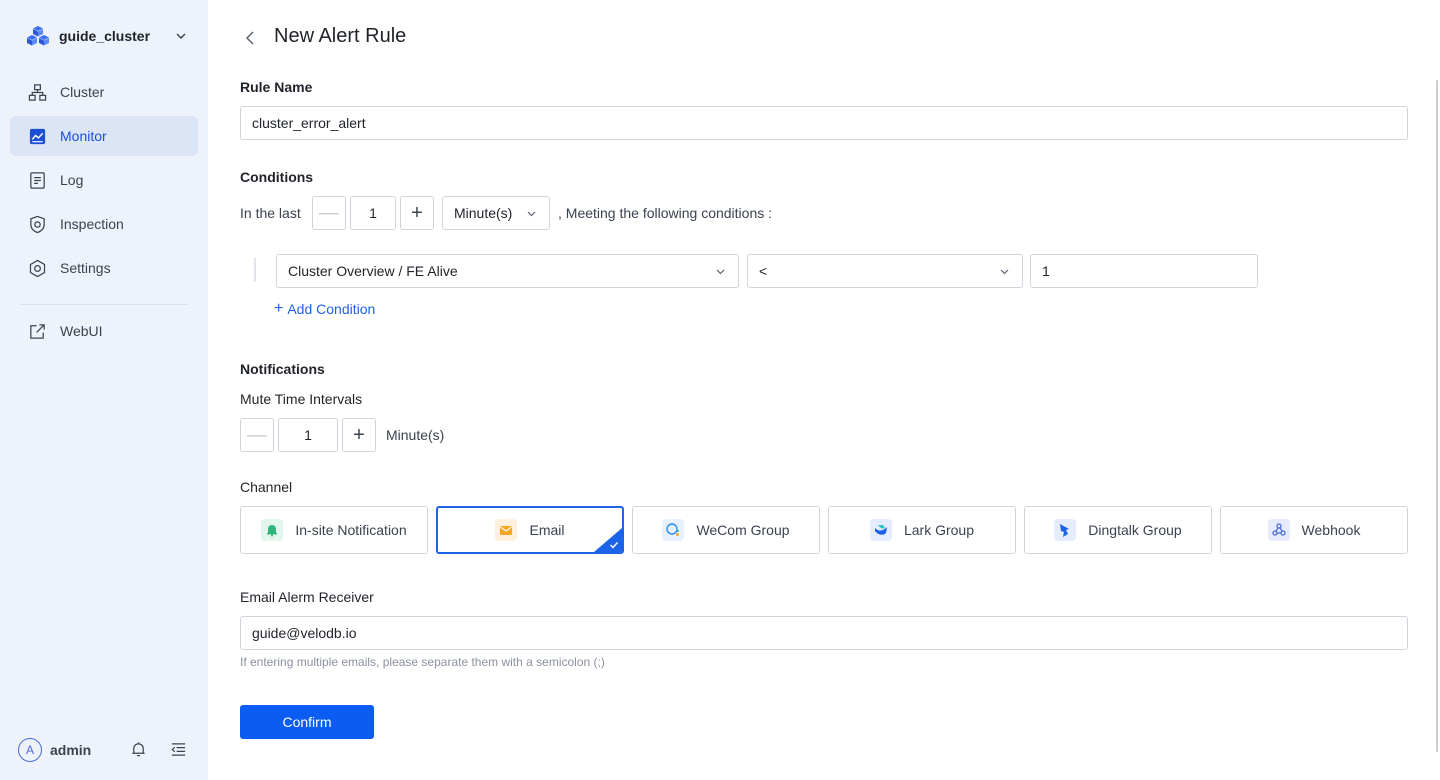 Image resolution: width=1440 pixels, height=780 pixels. What do you see at coordinates (506, 530) in the screenshot?
I see `email-icon` at bounding box center [506, 530].